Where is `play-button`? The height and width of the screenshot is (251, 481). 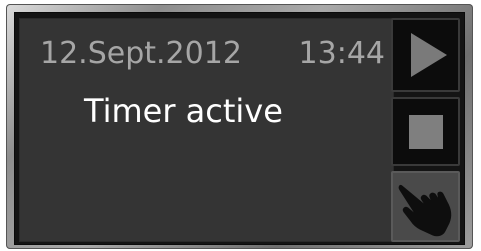 play-button is located at coordinates (425, 55).